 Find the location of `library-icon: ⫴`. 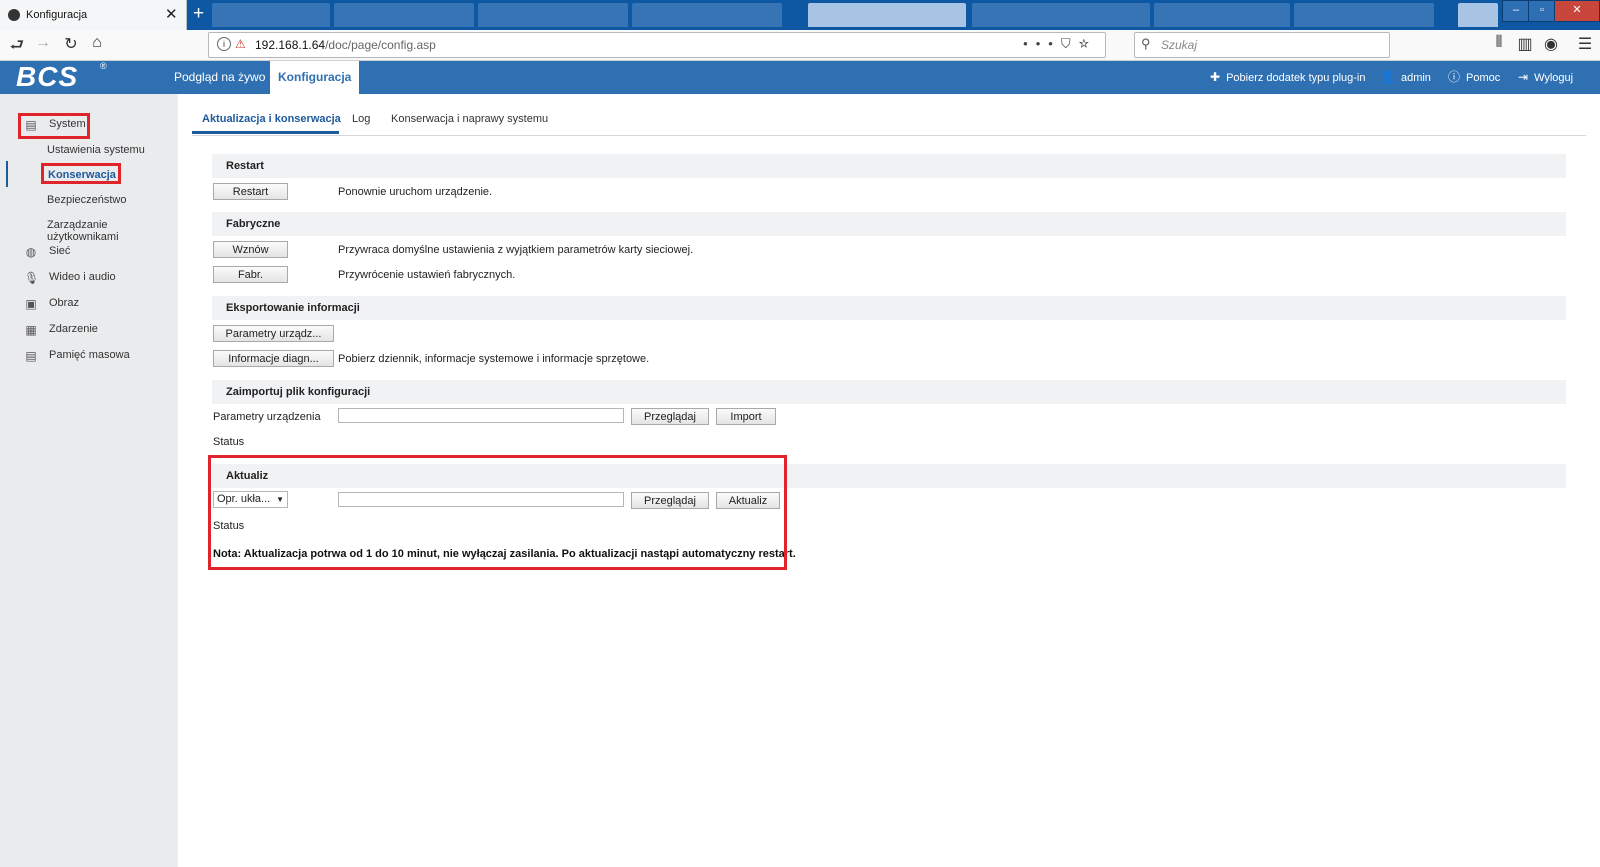

library-icon: ⫴ is located at coordinates (1499, 43).